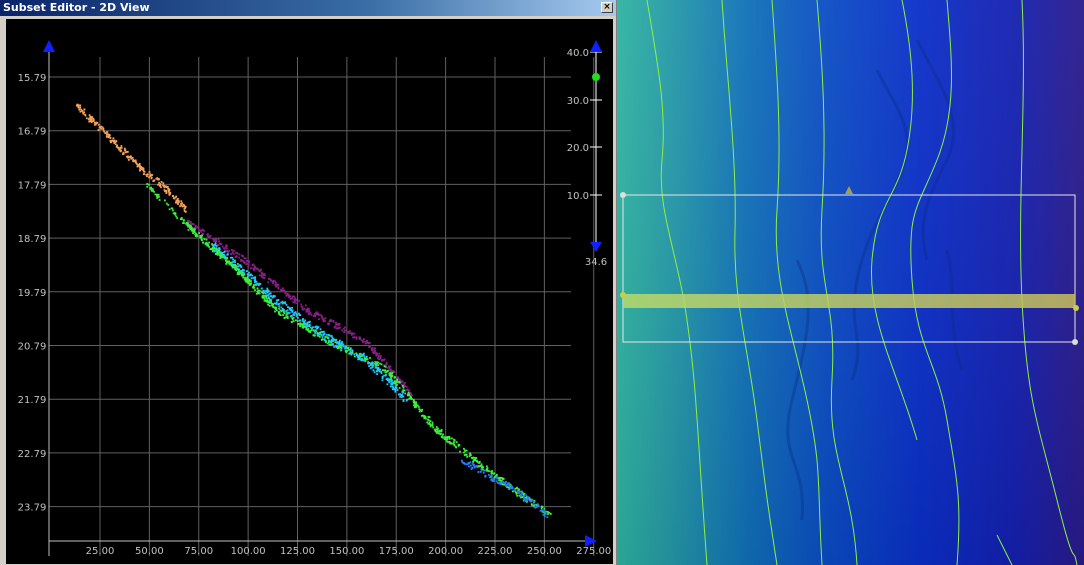 Image resolution: width=1084 pixels, height=565 pixels. What do you see at coordinates (32, 508) in the screenshot?
I see `y-tick-label: 23.79` at bounding box center [32, 508].